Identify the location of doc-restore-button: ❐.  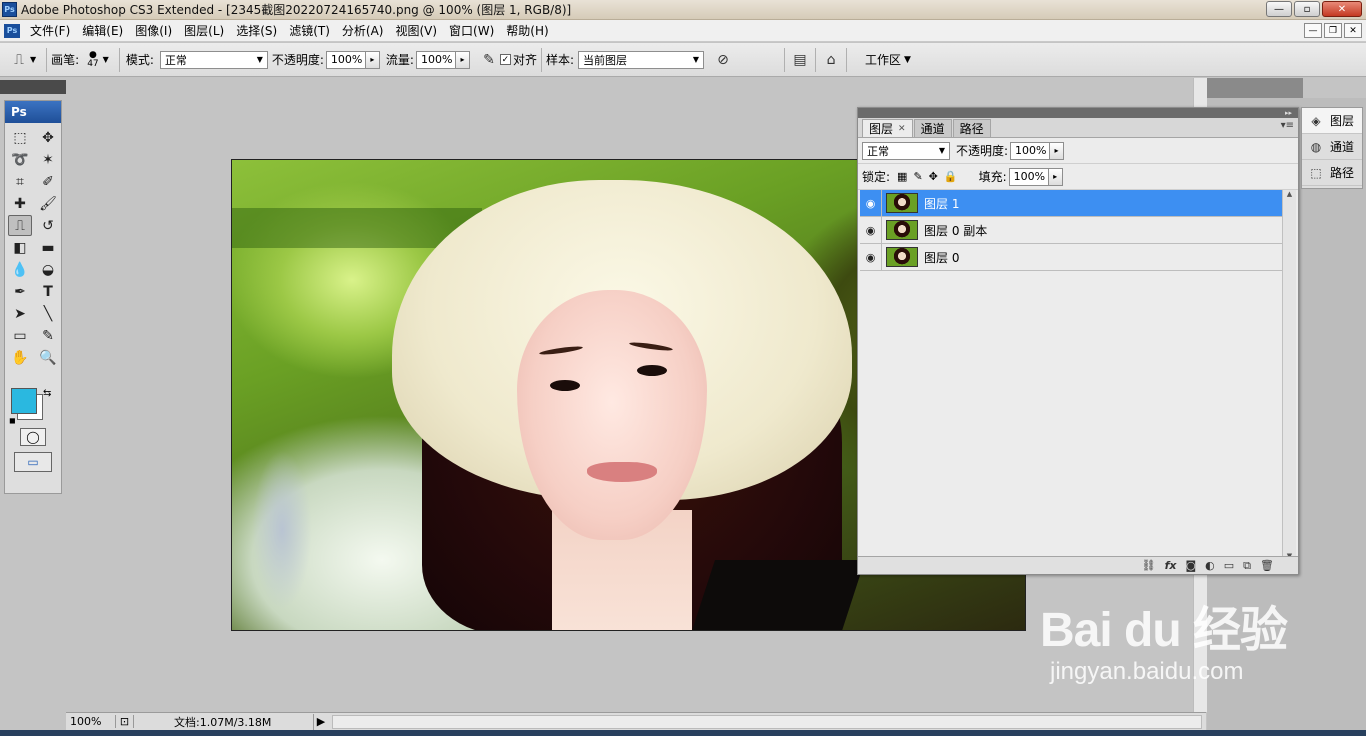
(1333, 30).